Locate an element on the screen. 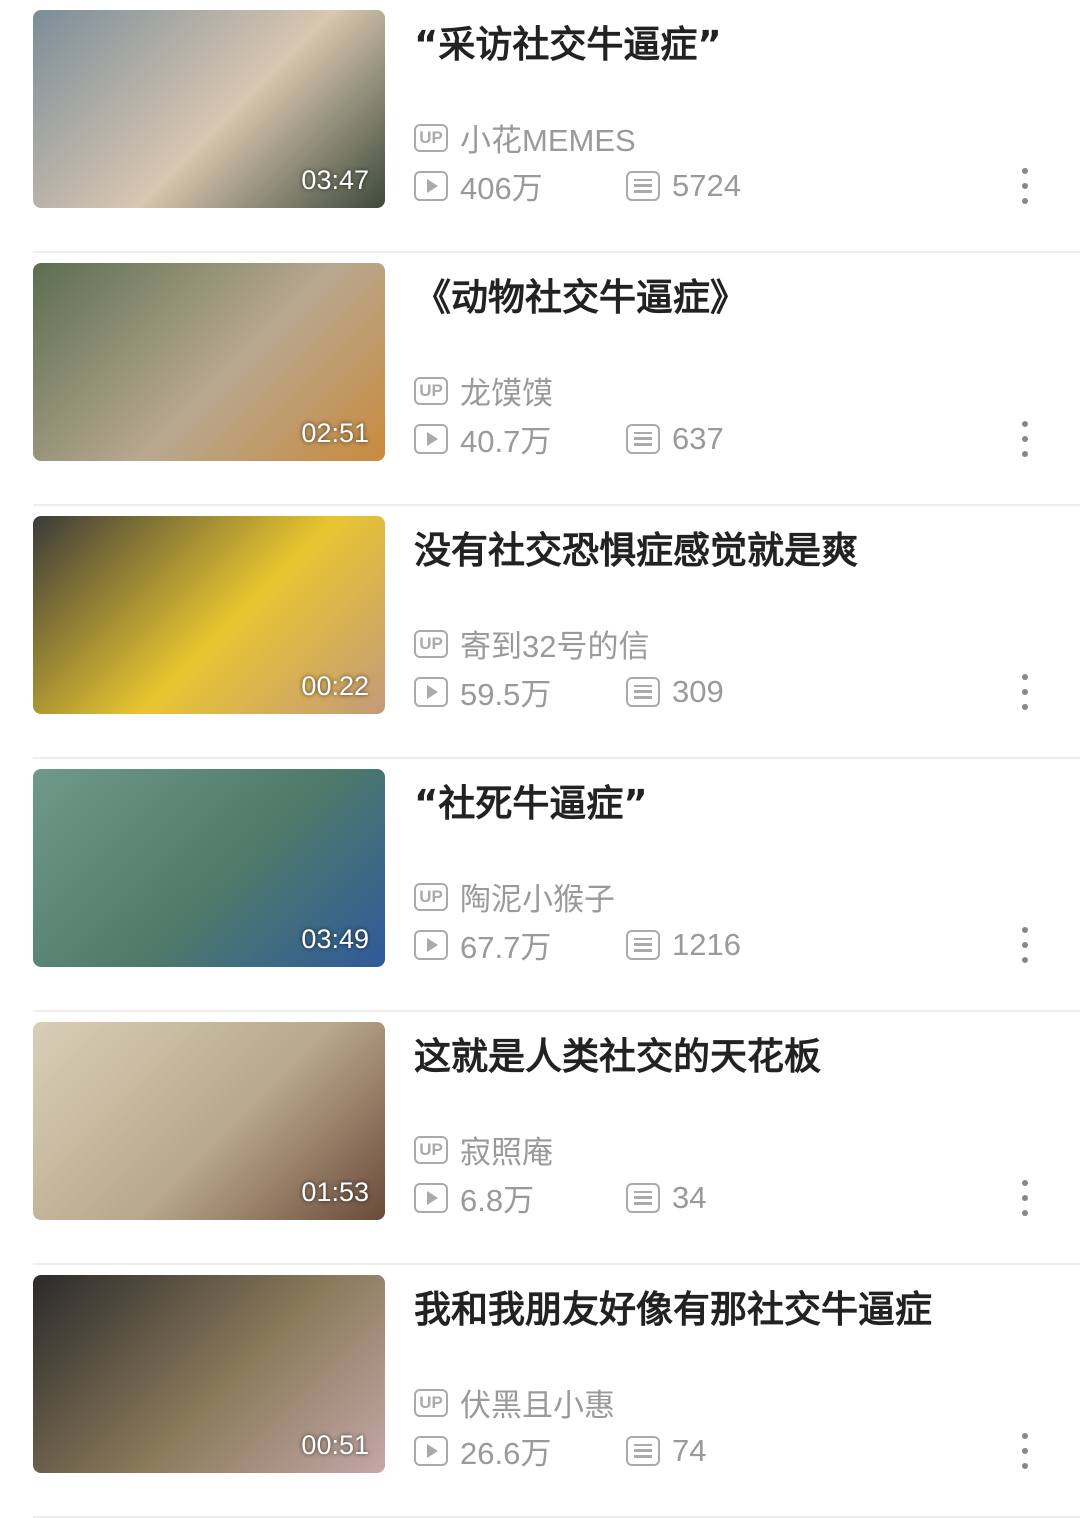 This screenshot has height=1518, width=1080. stats-row: 59.5万 309 is located at coordinates (724, 691).